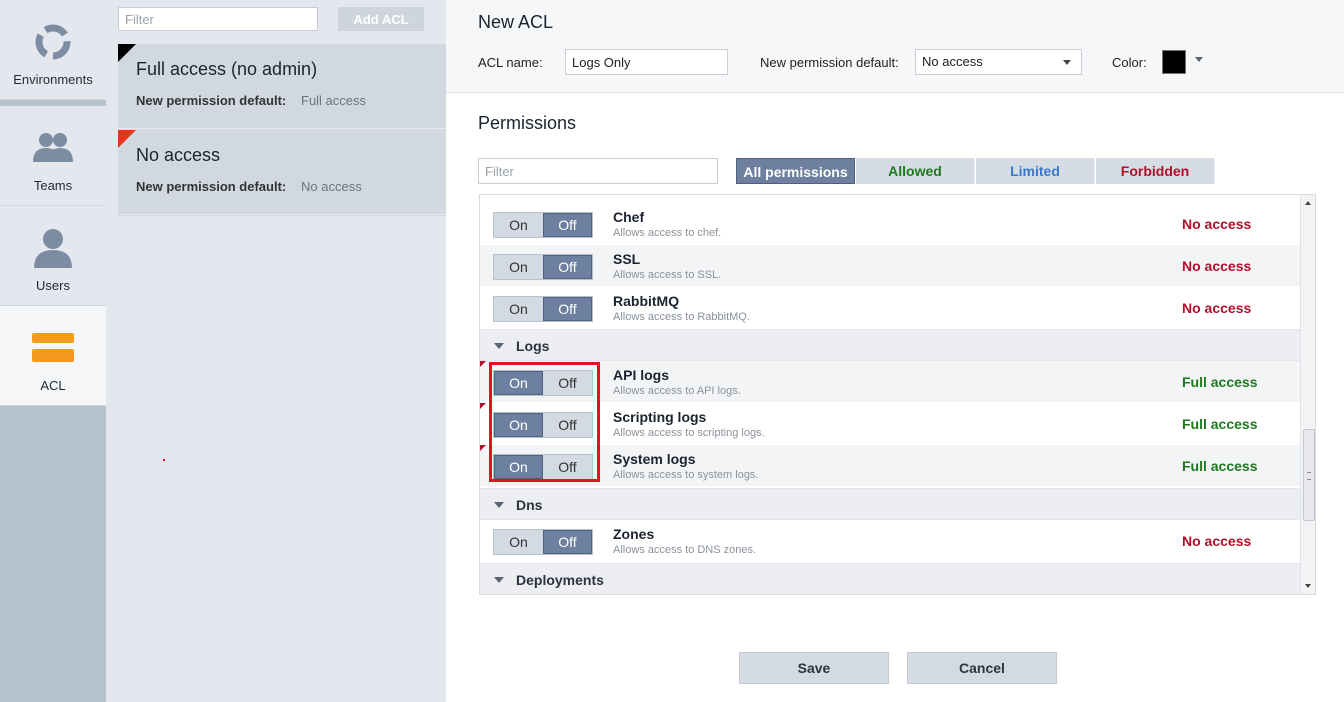  What do you see at coordinates (527, 123) in the screenshot?
I see `permissions-title: Permissions` at bounding box center [527, 123].